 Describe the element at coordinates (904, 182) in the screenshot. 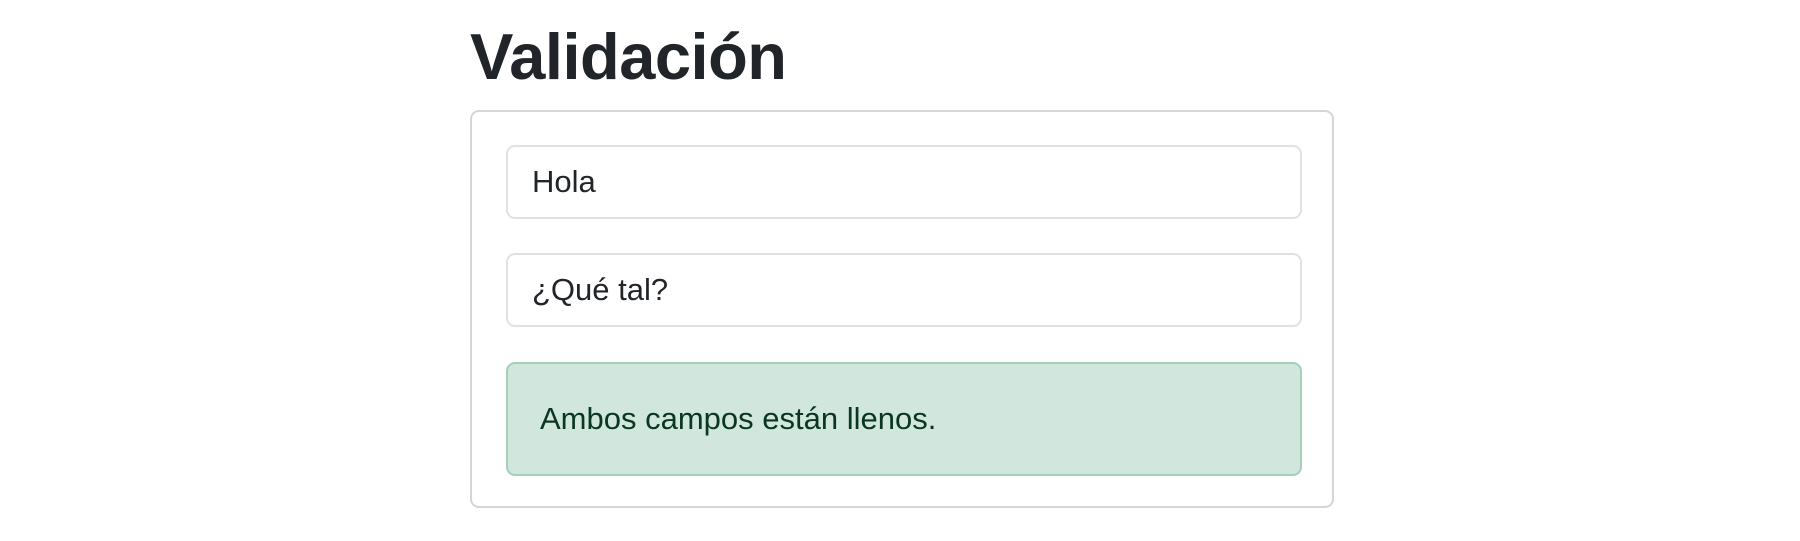

I see `first-text-field` at that location.